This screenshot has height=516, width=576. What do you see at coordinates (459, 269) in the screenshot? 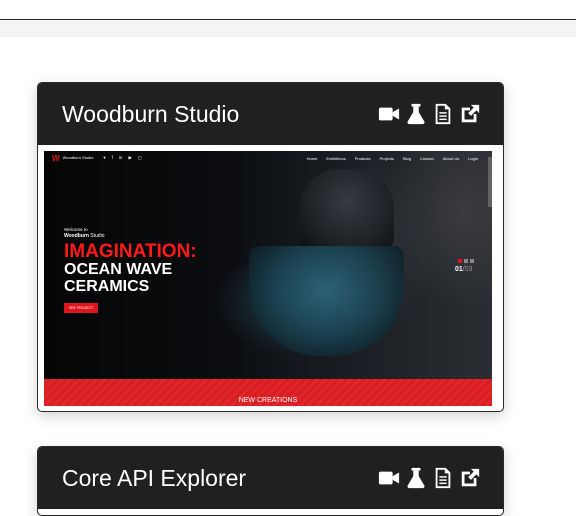
I see `slide-current: 01` at bounding box center [459, 269].